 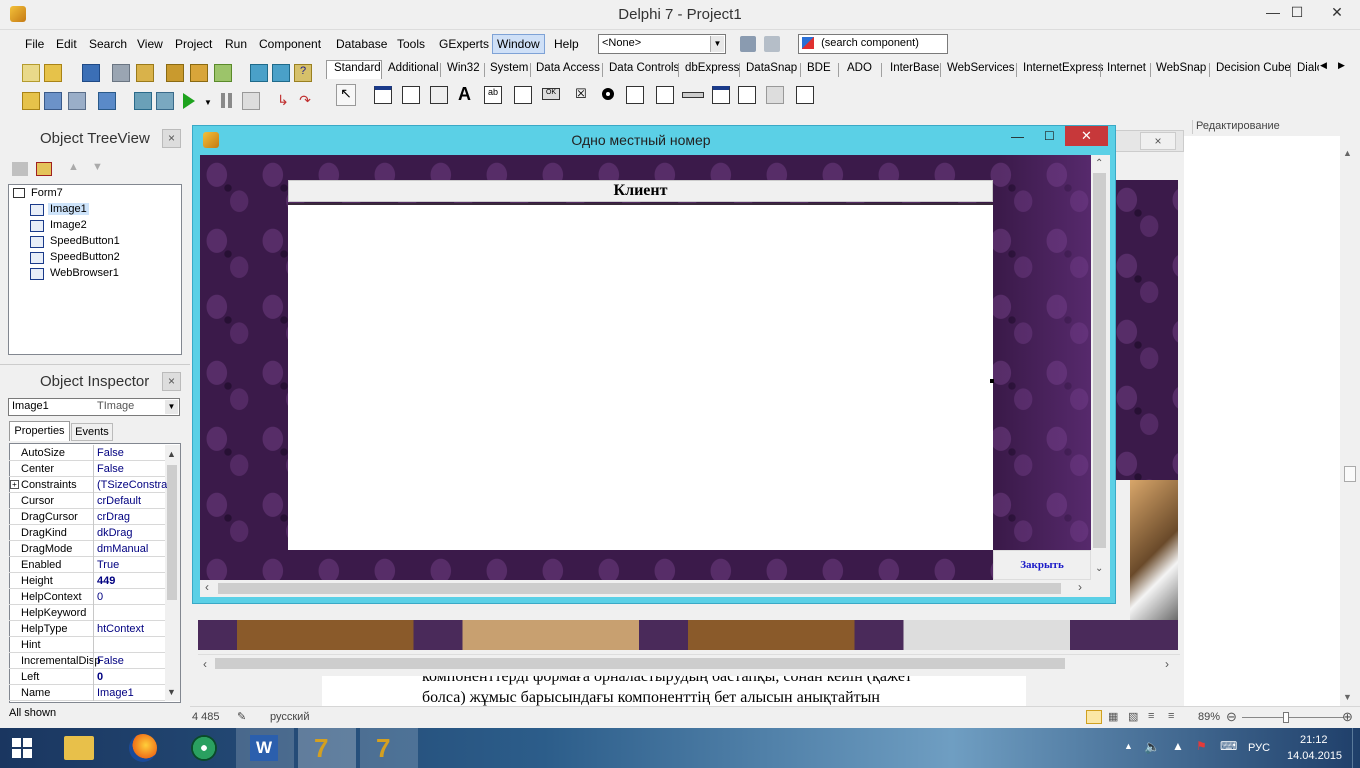 I want to click on property-row: IncrementalDisp False, so click(x=87, y=661).